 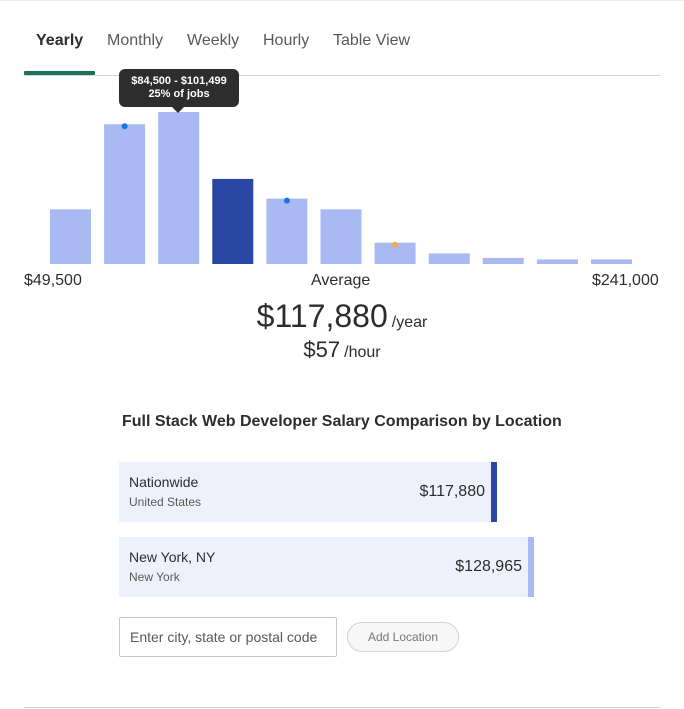 I want to click on hourly-salary-unit: /hour, so click(x=362, y=352).